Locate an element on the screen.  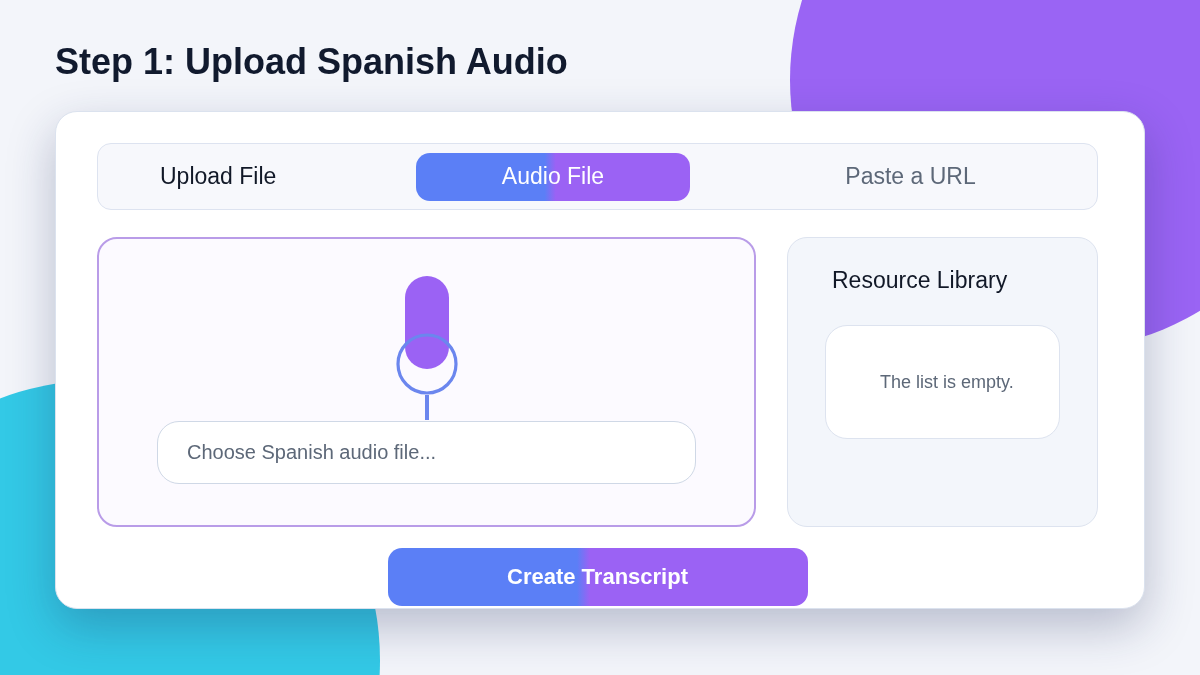
source-label: Upload File is located at coordinates (218, 176).